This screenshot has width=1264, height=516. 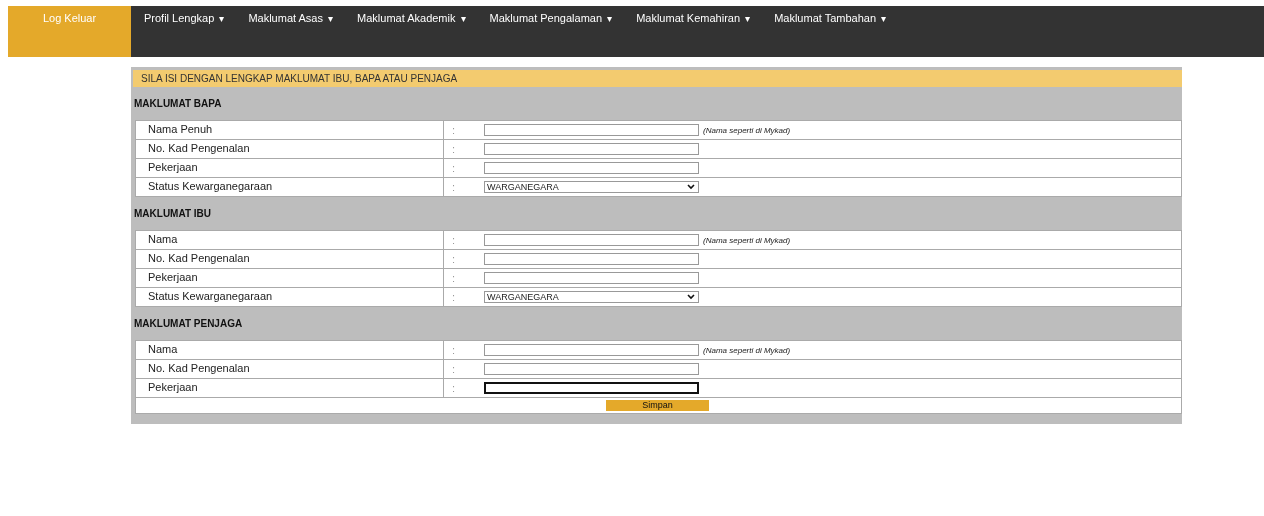 I want to click on nav-menu-item: Maklumat Kemahiran ▾, so click(x=699, y=31).